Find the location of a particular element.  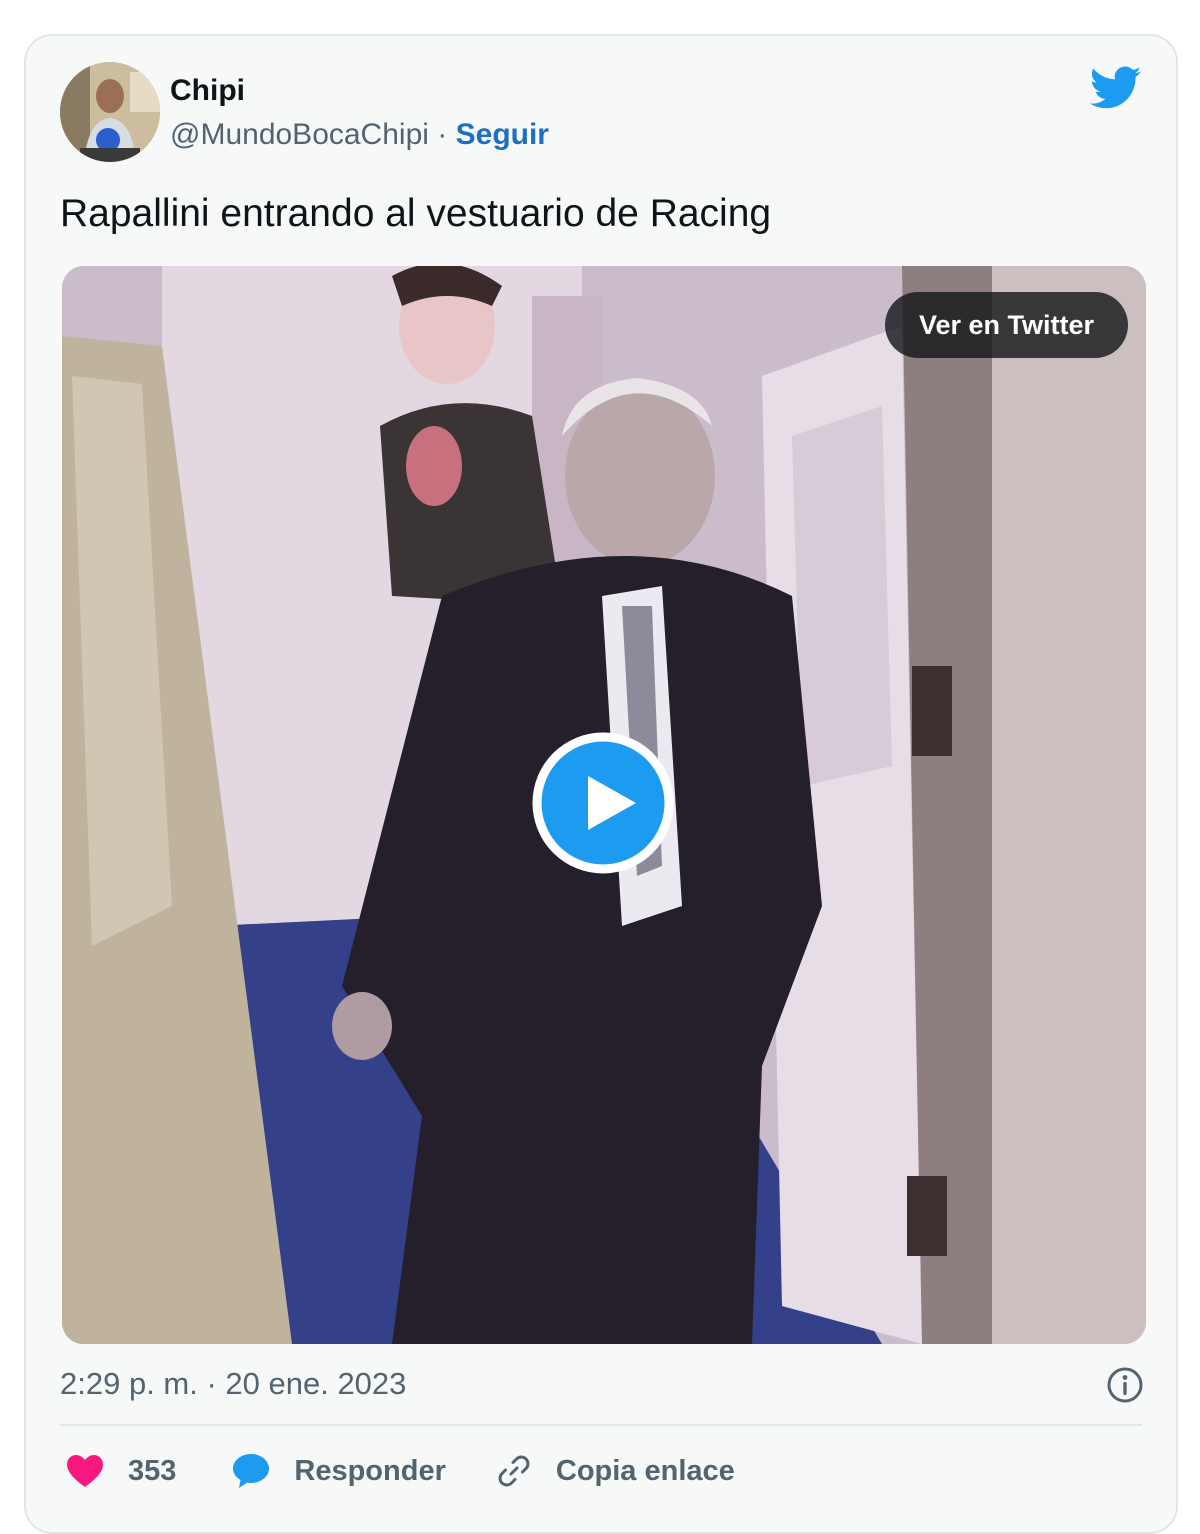

follow-link: Seguir is located at coordinates (502, 134).